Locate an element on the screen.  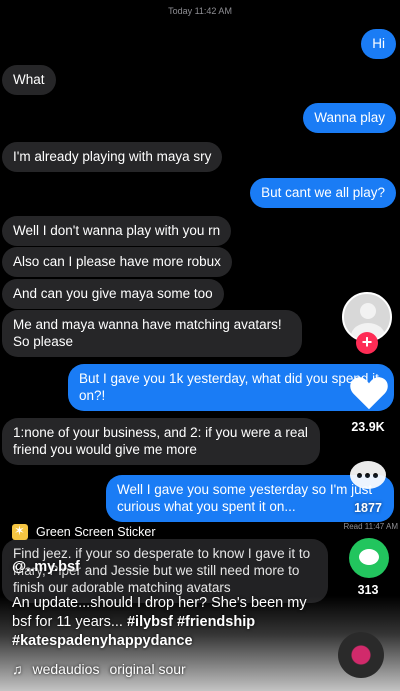
message-received: Well I don't wanna play with you rn is located at coordinates (117, 231).